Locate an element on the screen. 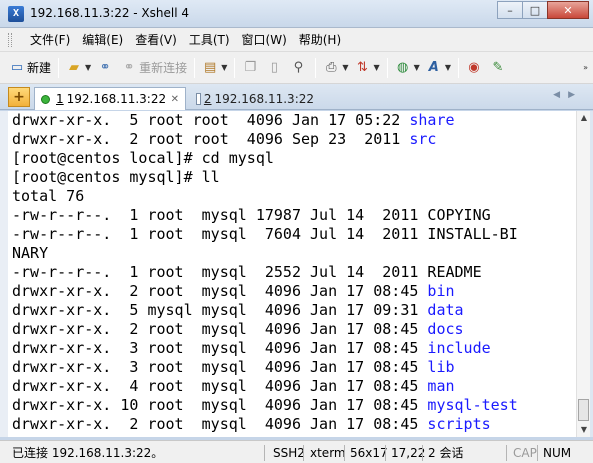 The width and height of the screenshot is (593, 463). font-button: A ▼ is located at coordinates (438, 68).